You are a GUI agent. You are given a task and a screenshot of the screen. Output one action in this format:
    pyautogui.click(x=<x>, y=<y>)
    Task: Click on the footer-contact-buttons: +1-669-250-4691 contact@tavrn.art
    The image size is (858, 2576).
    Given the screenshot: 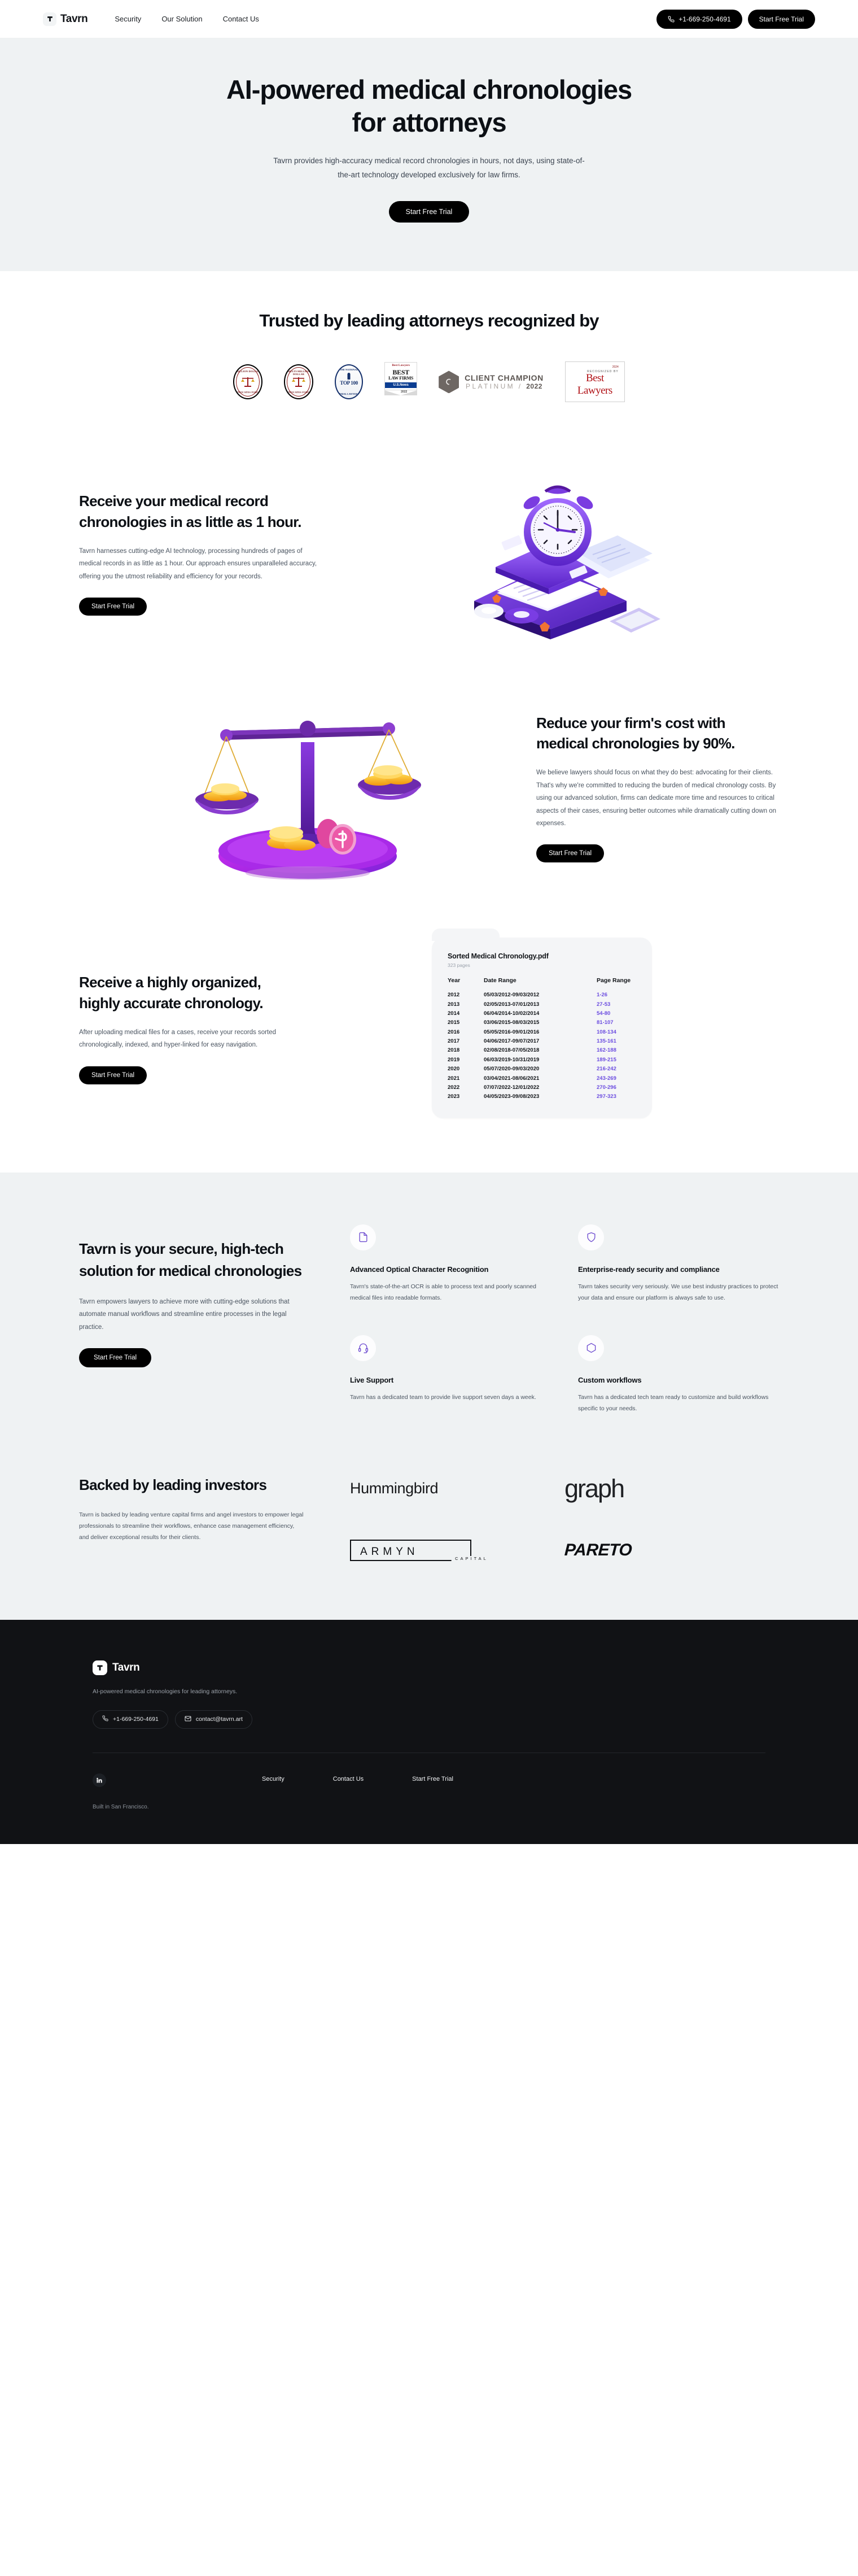 What is the action you would take?
    pyautogui.click(x=429, y=1719)
    